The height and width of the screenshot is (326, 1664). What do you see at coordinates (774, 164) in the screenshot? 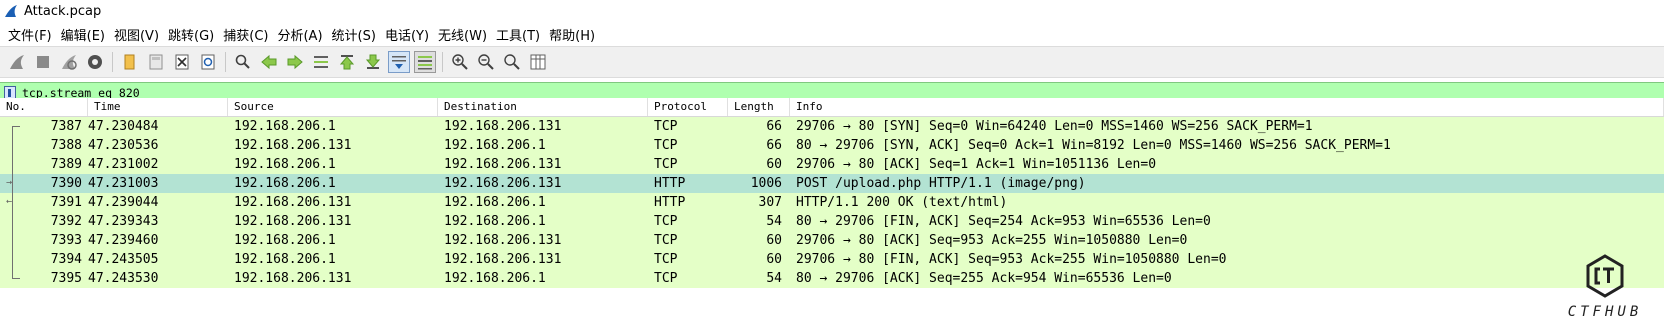
I see `packet-length: 60` at bounding box center [774, 164].